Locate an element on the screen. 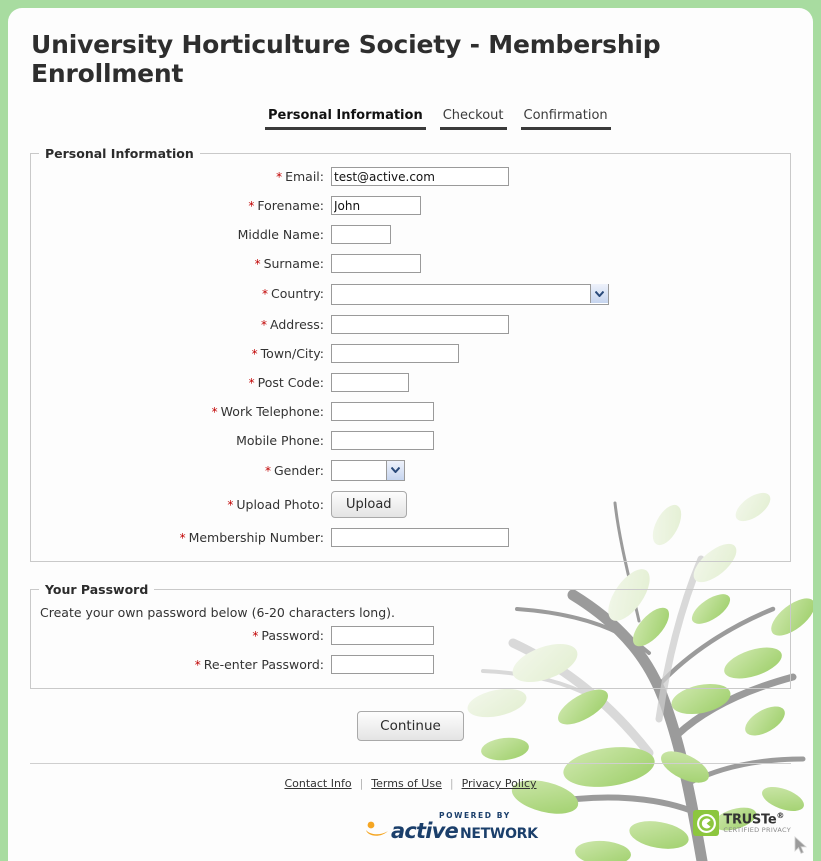 The width and height of the screenshot is (821, 861). field-row-forename: * Forename: is located at coordinates (410, 205).